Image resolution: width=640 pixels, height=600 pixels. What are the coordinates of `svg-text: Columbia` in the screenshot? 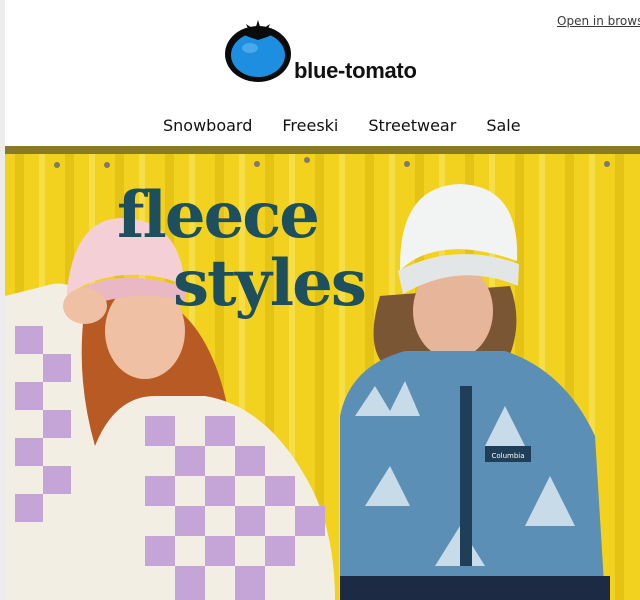 It's located at (507, 456).